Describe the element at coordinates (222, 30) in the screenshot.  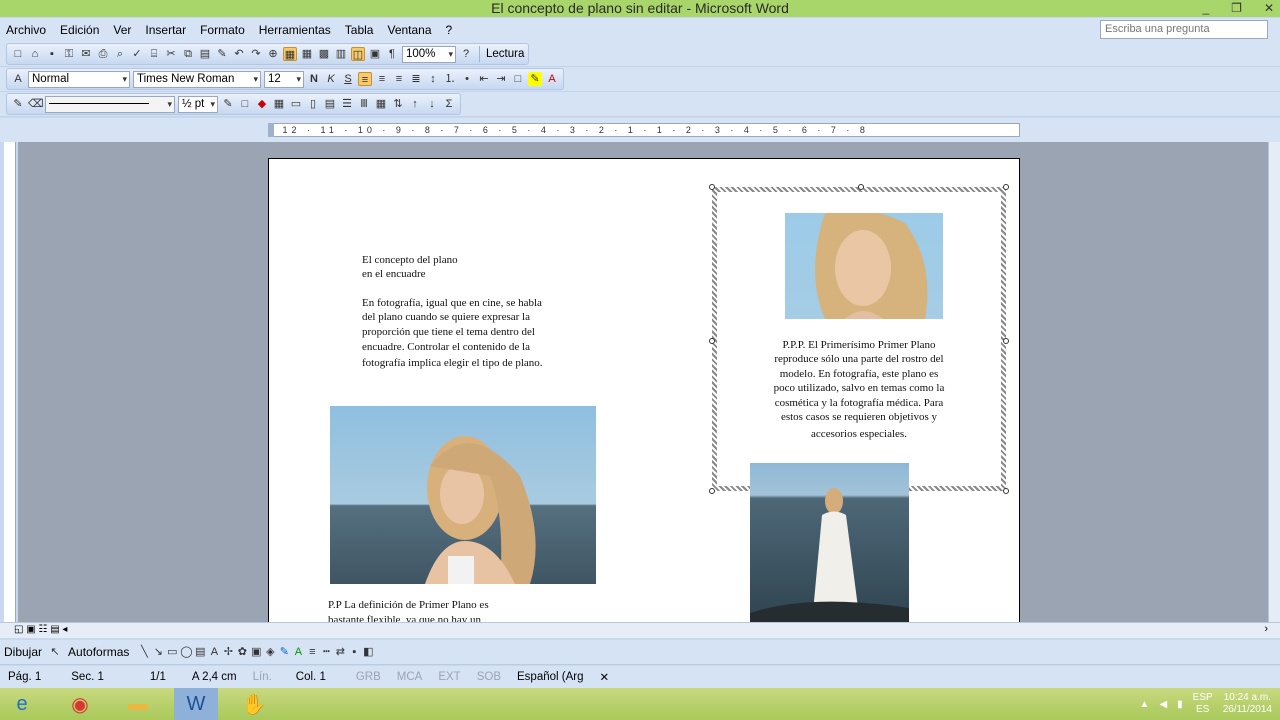
I see `menu-formato: Formato` at that location.